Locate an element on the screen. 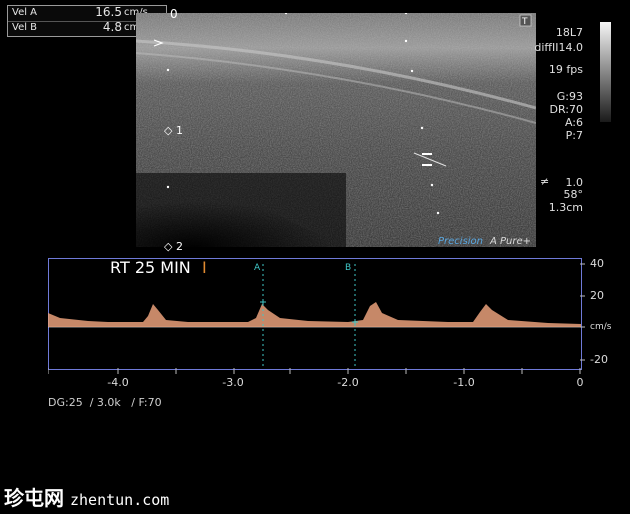 The height and width of the screenshot is (514, 630). svg-text: T is located at coordinates (524, 22).